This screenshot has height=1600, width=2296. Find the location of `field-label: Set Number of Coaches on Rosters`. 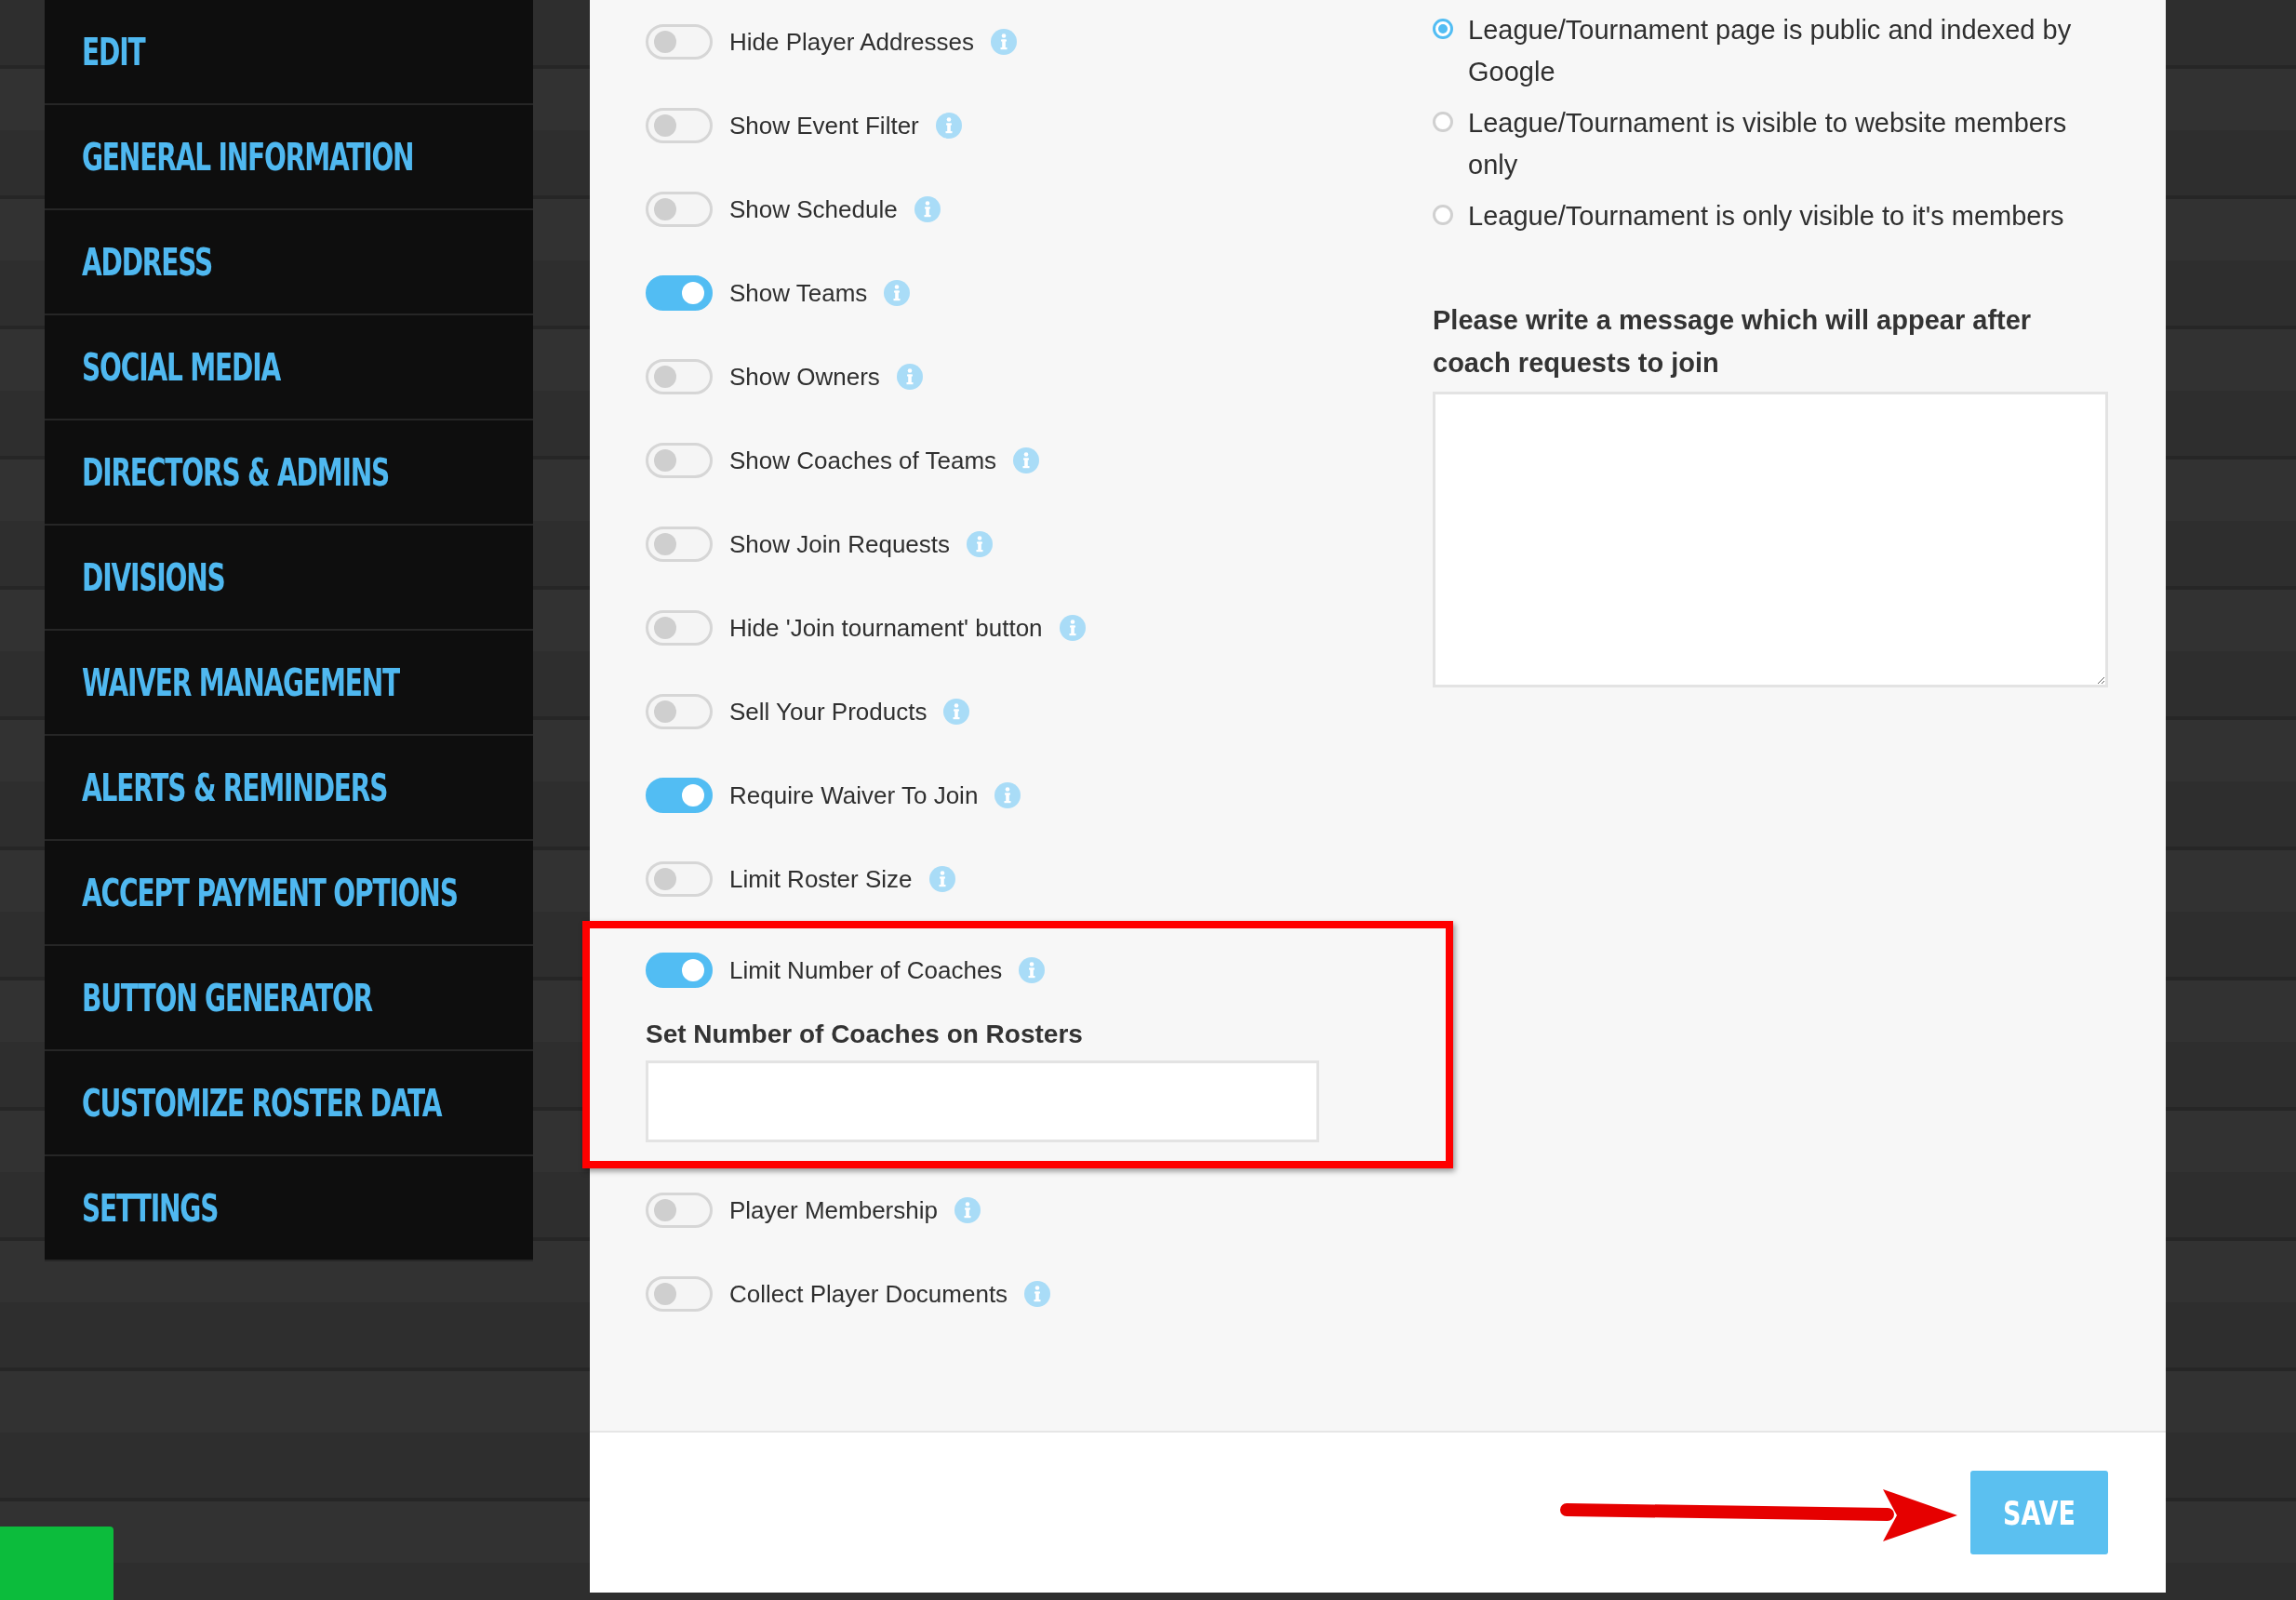

field-label: Set Number of Coaches on Rosters is located at coordinates (865, 1034).